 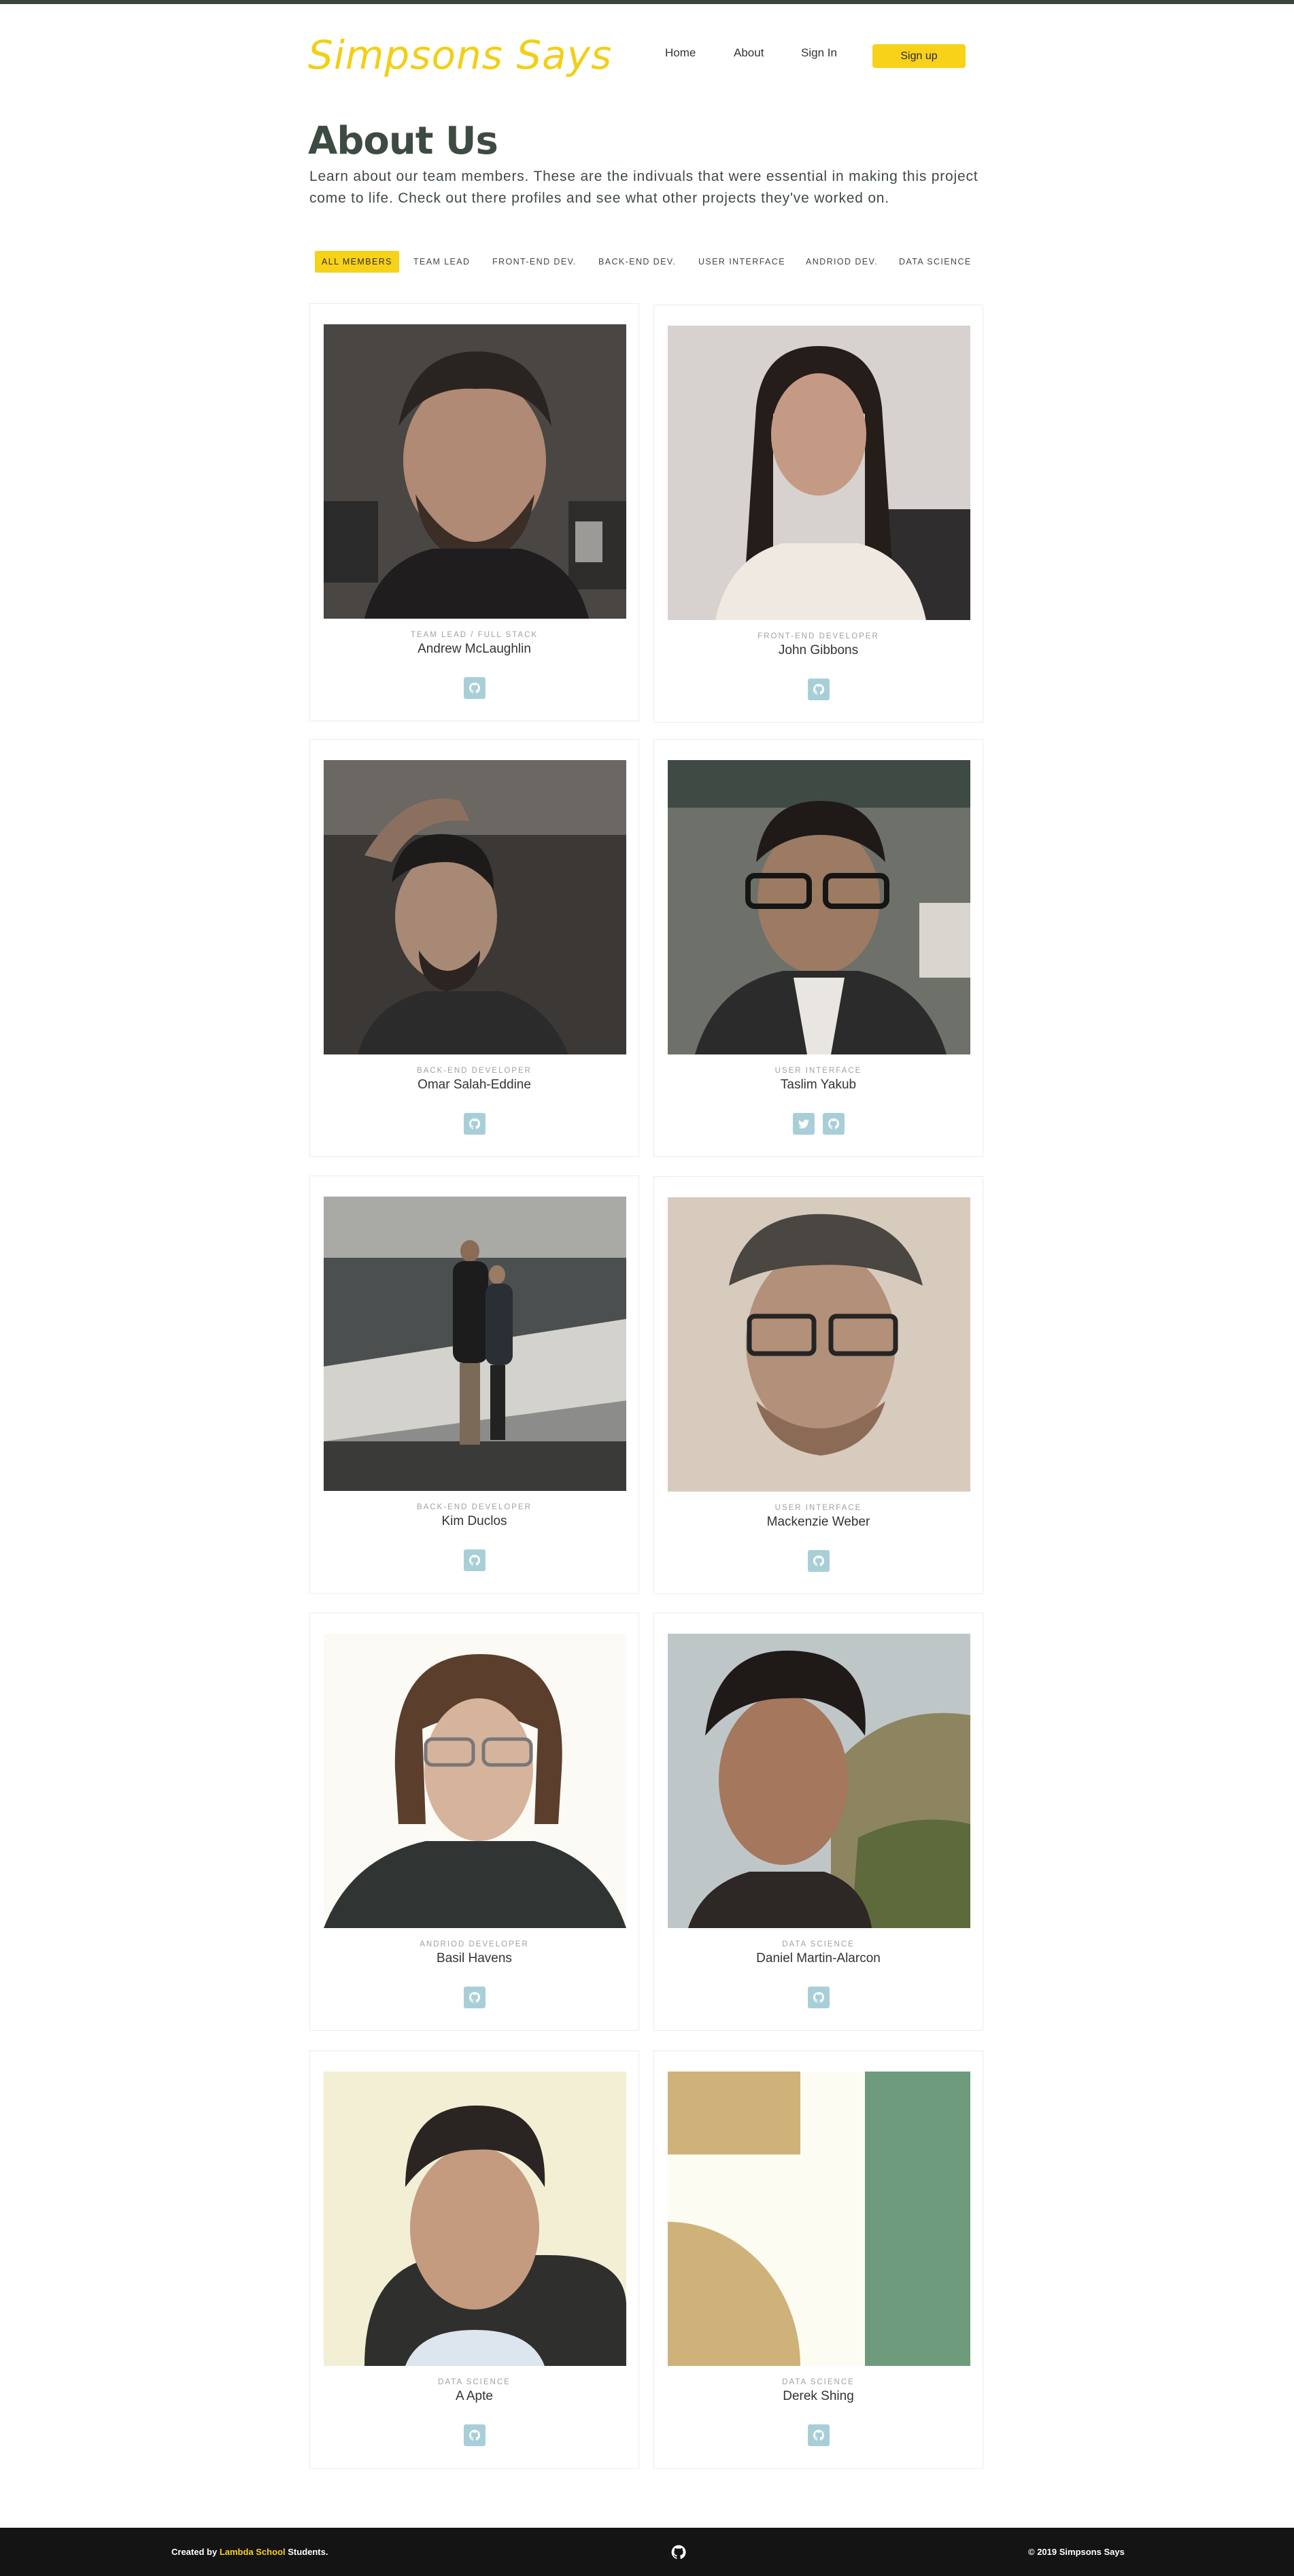 What do you see at coordinates (357, 262) in the screenshot?
I see `filter-all-members: ALL MEMBERS` at bounding box center [357, 262].